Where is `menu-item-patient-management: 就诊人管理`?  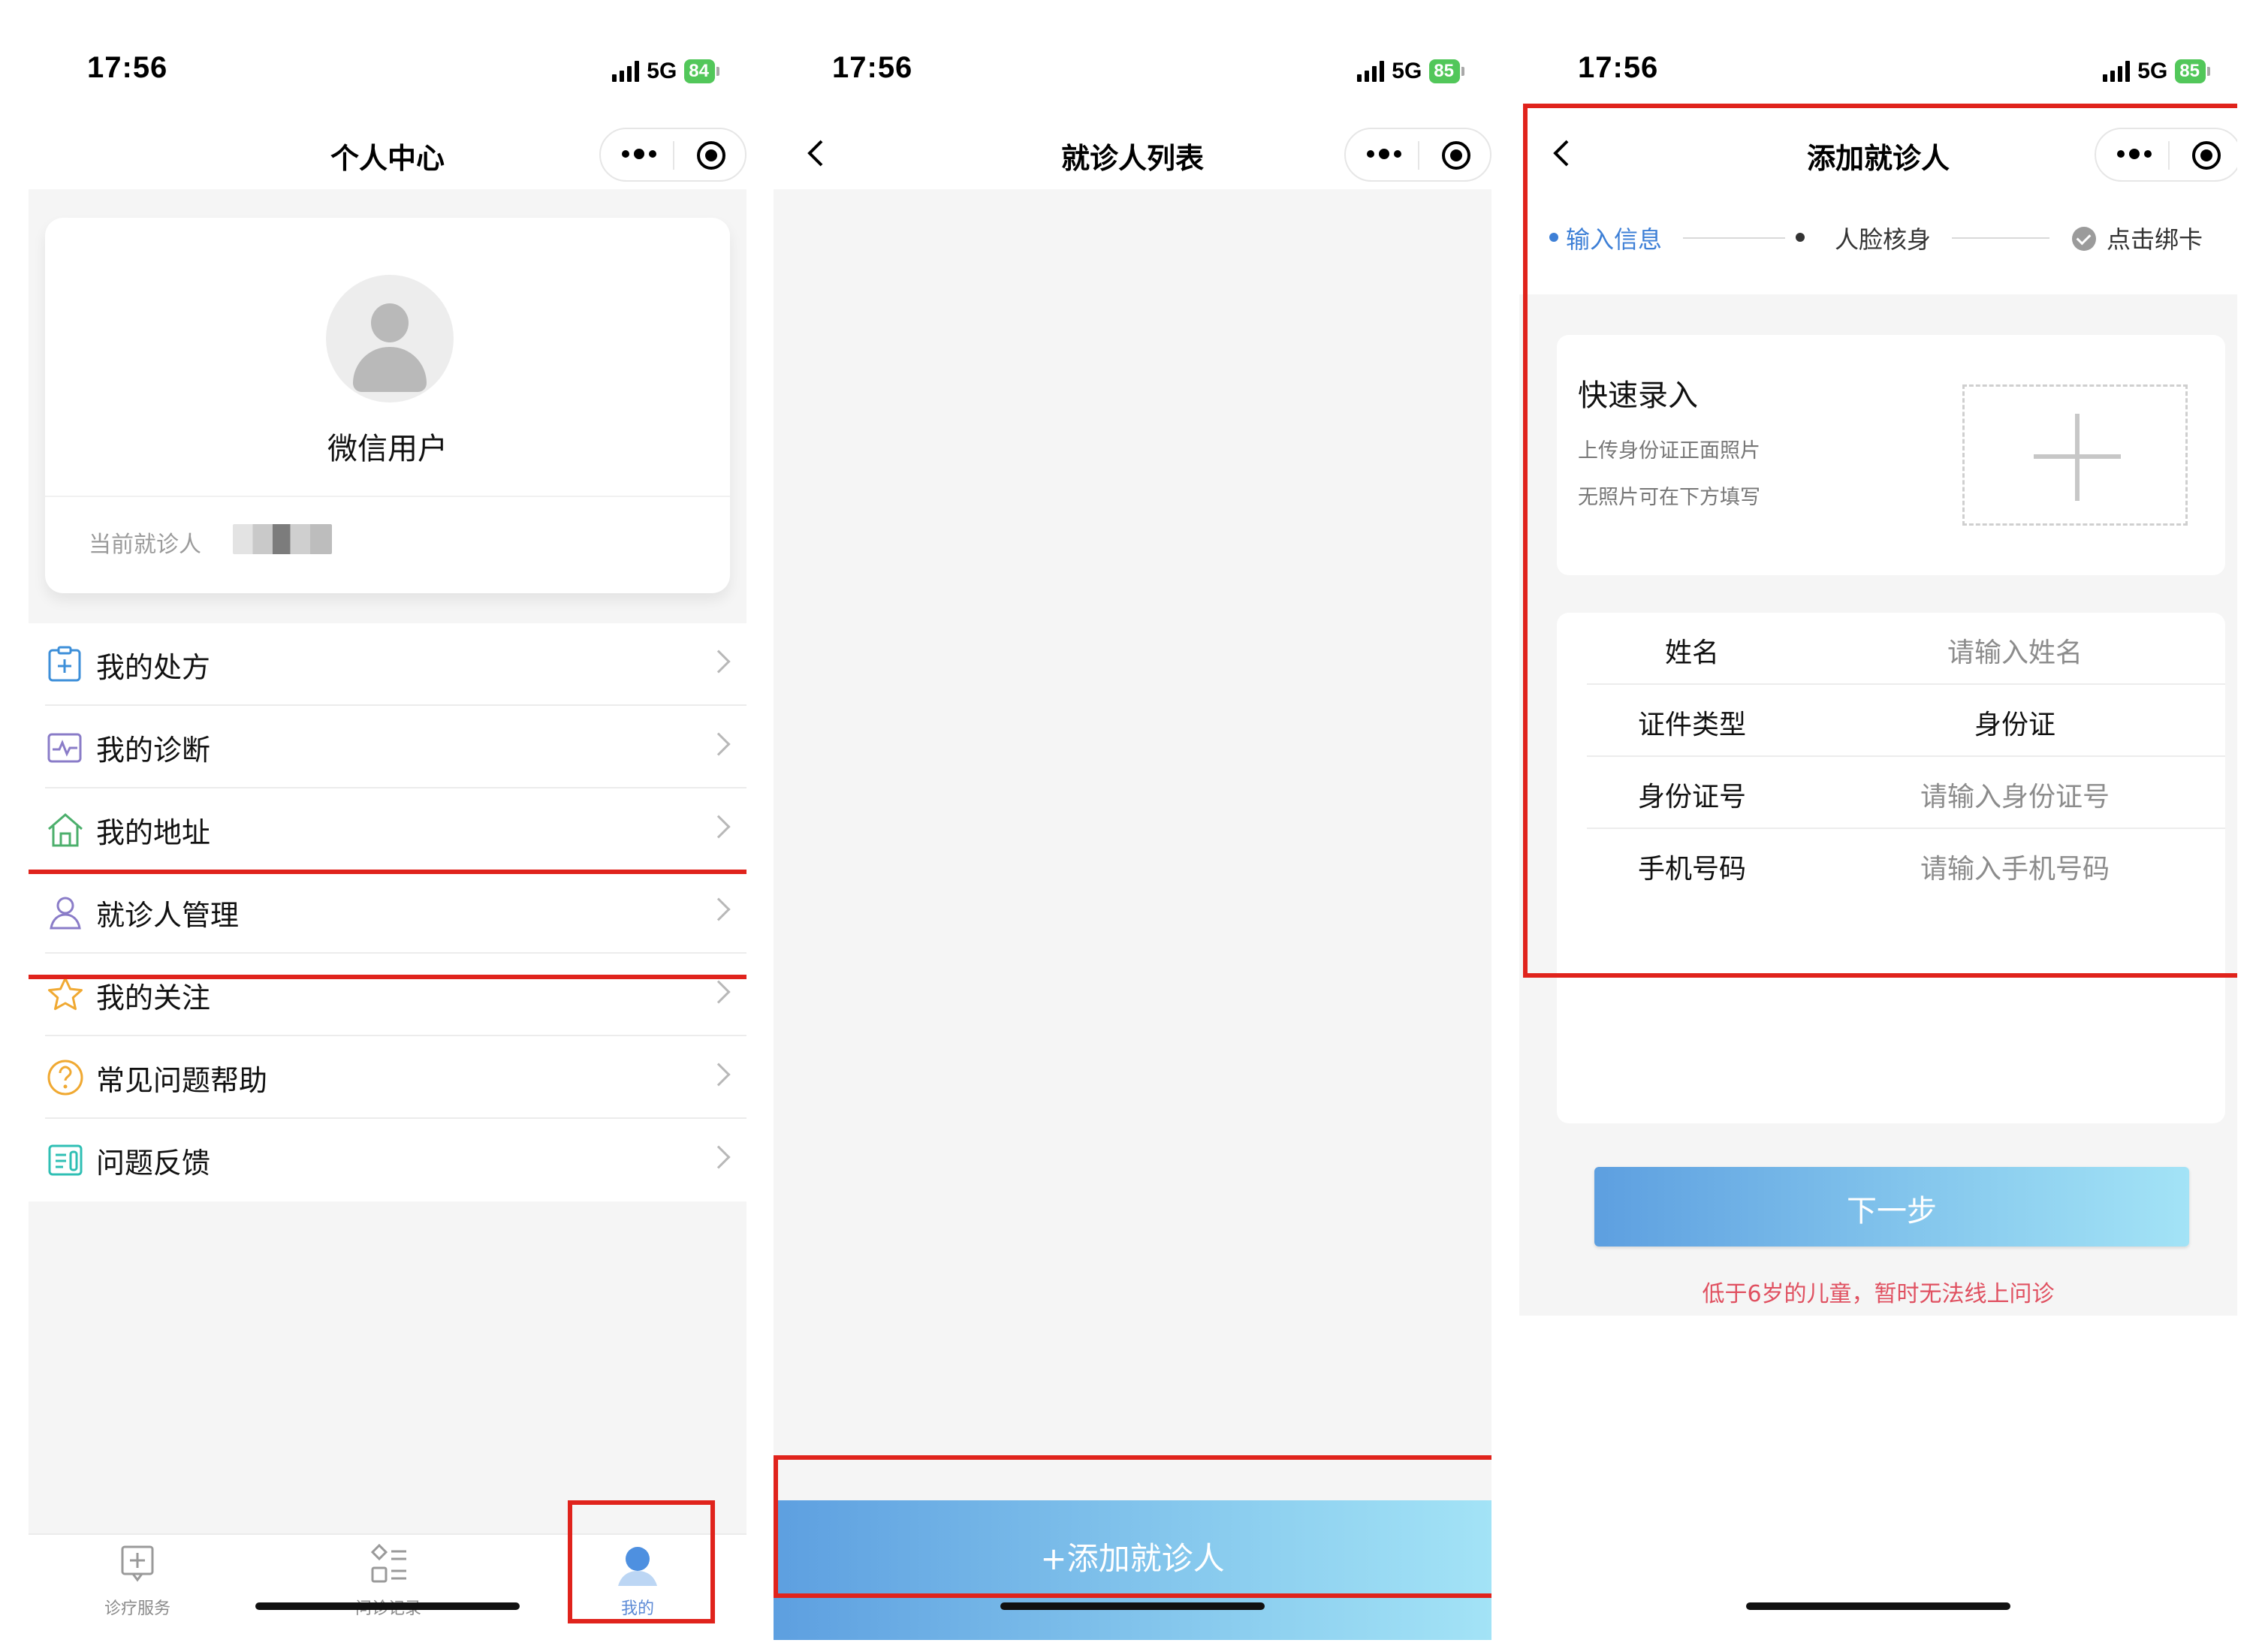 menu-item-patient-management: 就诊人管理 is located at coordinates (396, 912).